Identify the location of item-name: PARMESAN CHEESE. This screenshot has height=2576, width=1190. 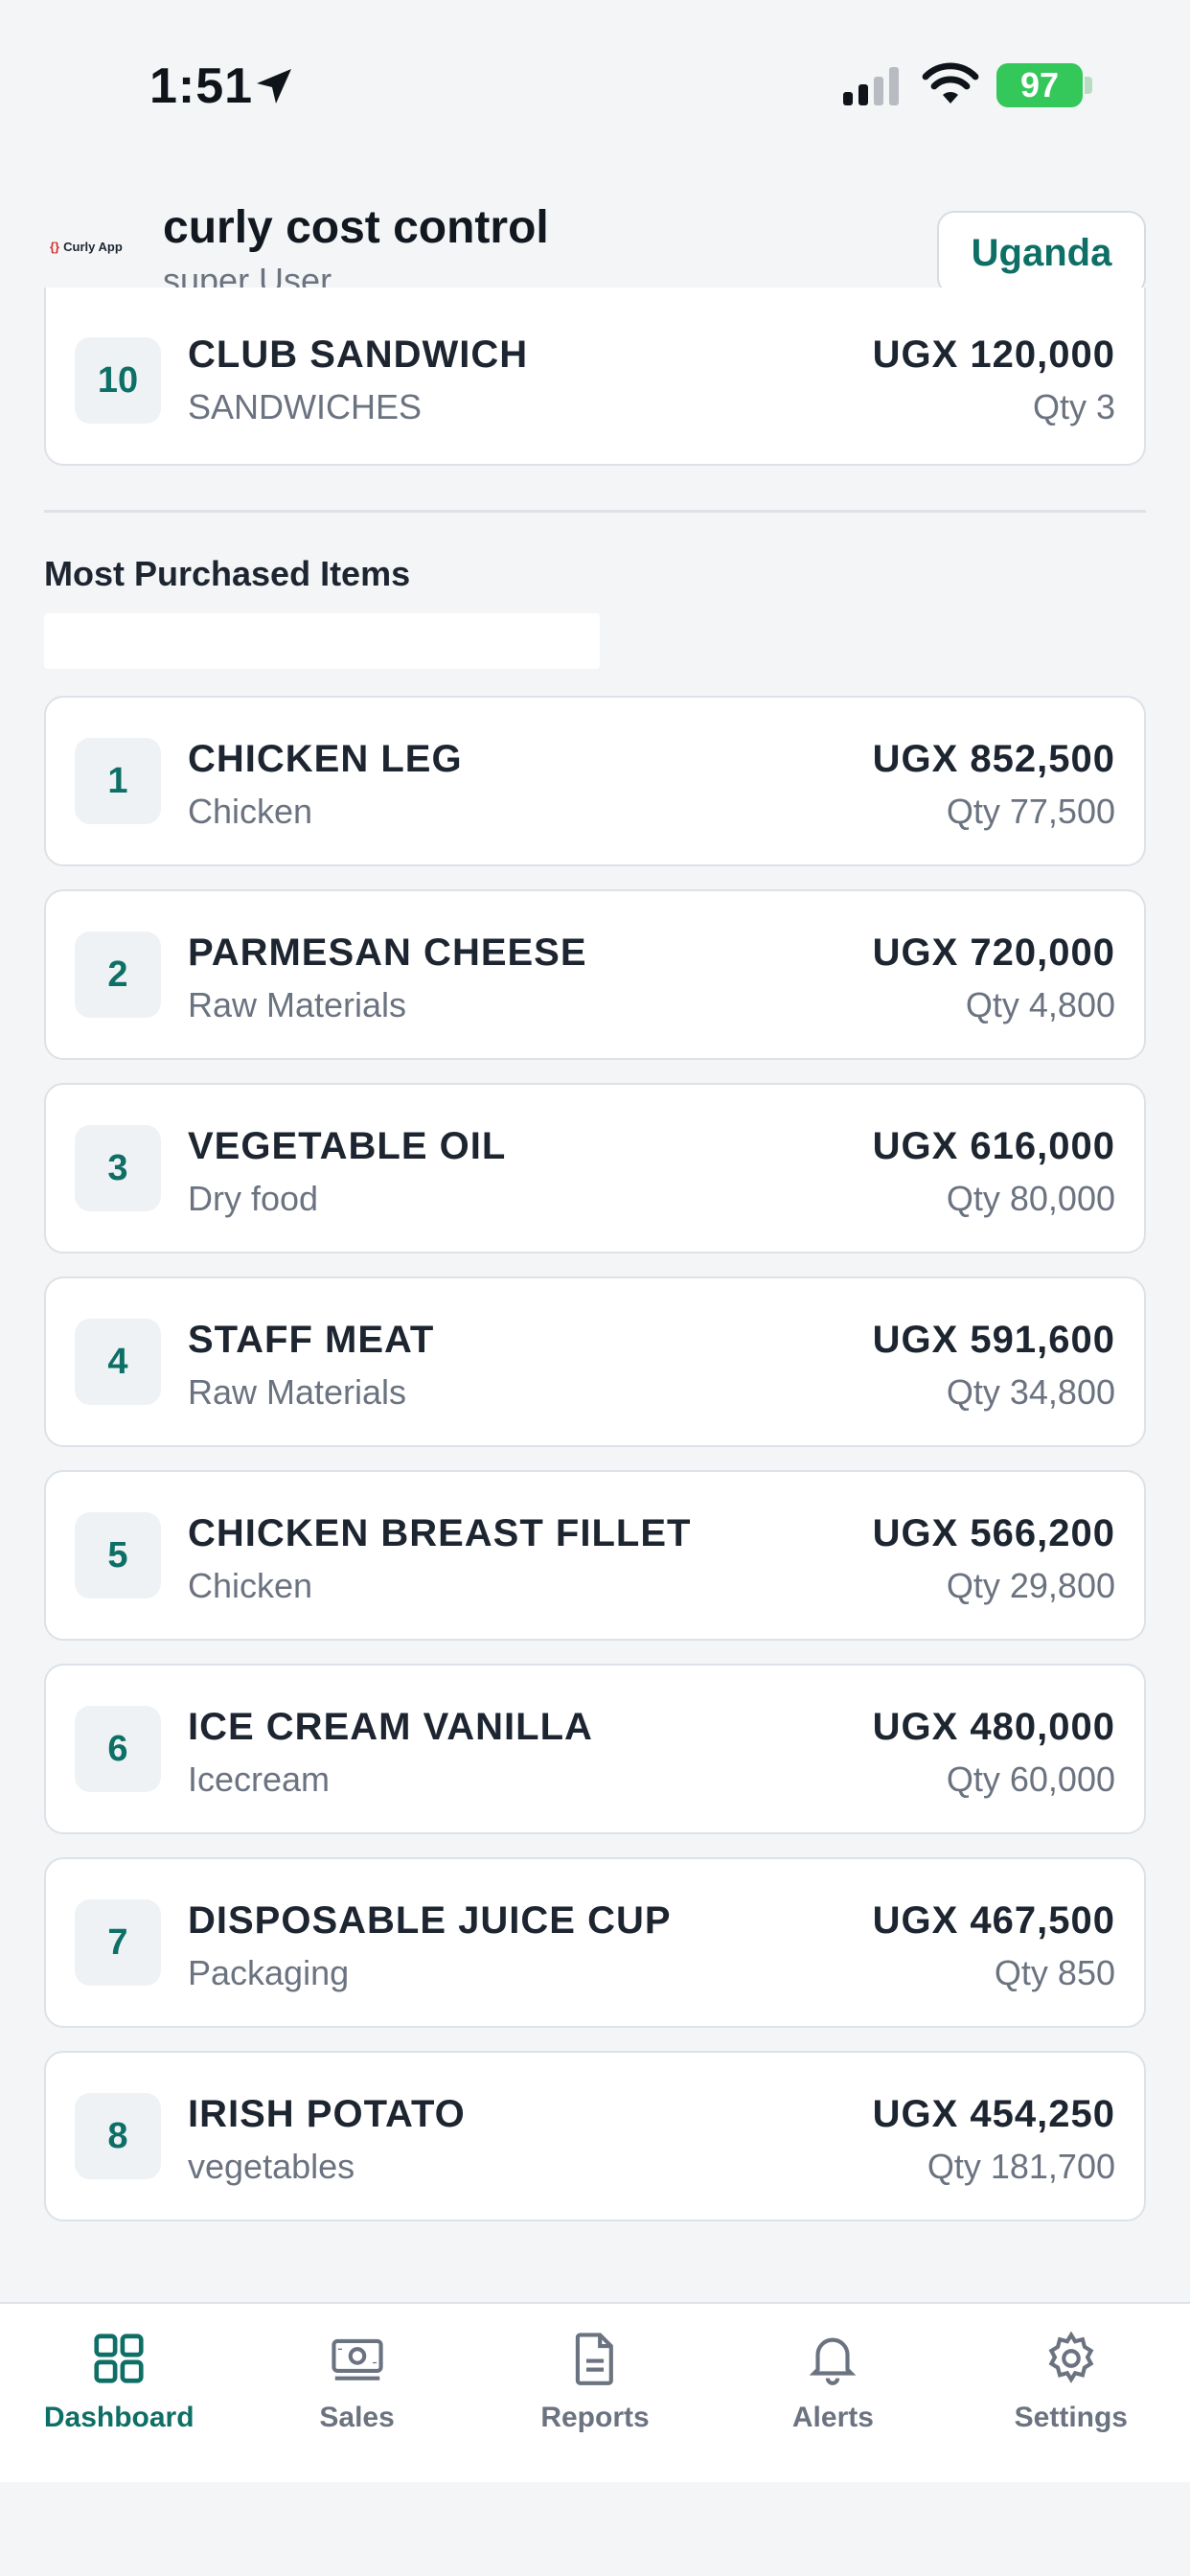
(388, 953).